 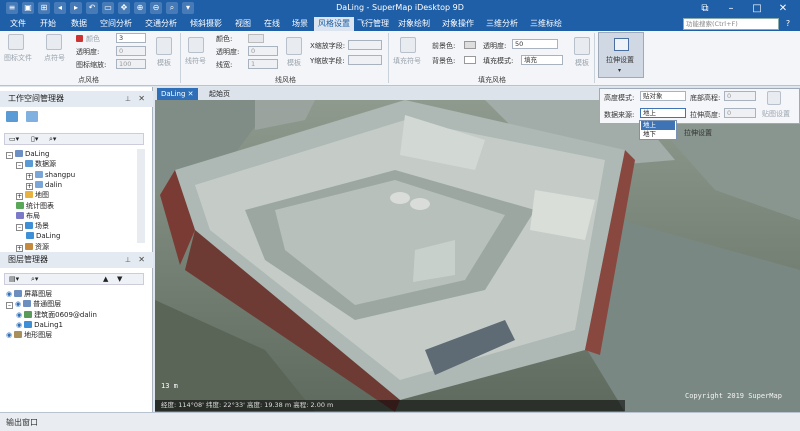 What do you see at coordinates (272, 24) in the screenshot?
I see `tab-7: 在线` at bounding box center [272, 24].